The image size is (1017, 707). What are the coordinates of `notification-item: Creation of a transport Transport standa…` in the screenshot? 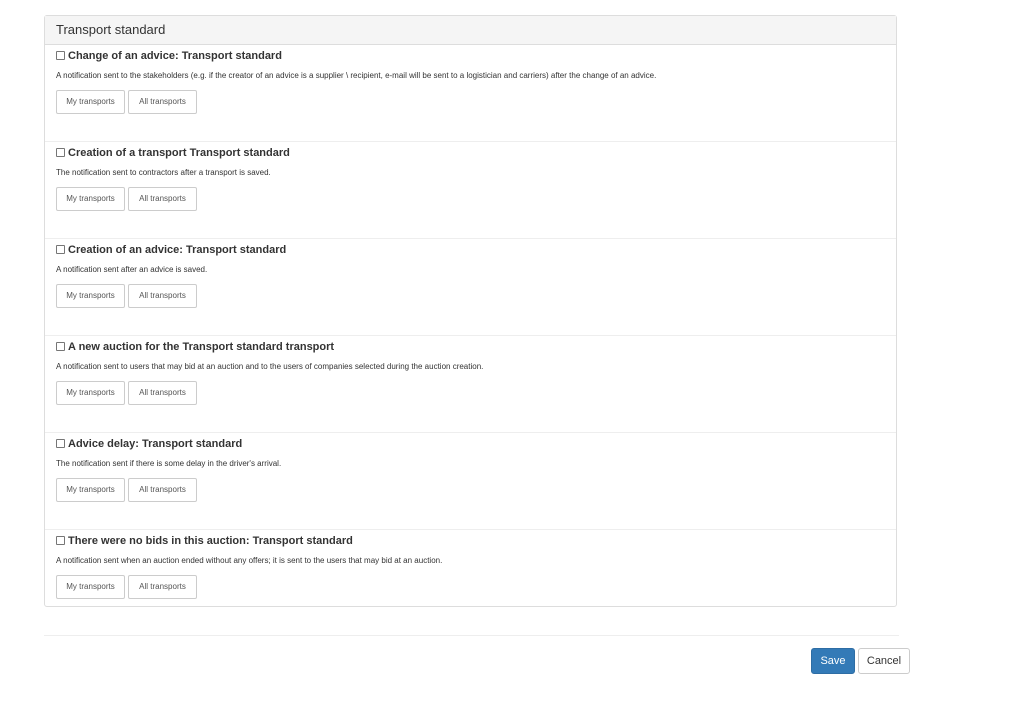 It's located at (470, 190).